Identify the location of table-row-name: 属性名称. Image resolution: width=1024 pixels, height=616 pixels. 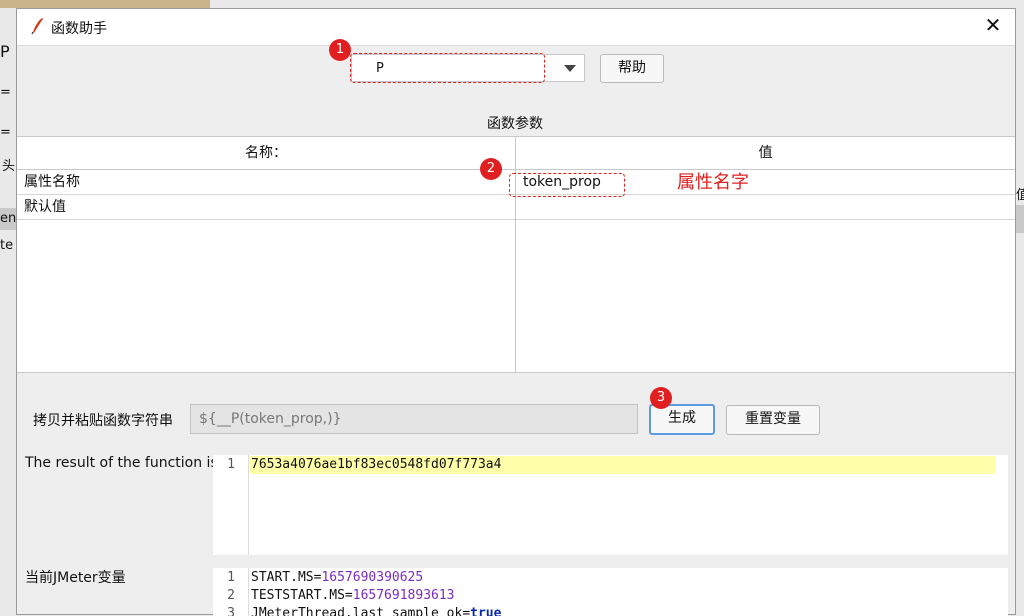
(266, 182).